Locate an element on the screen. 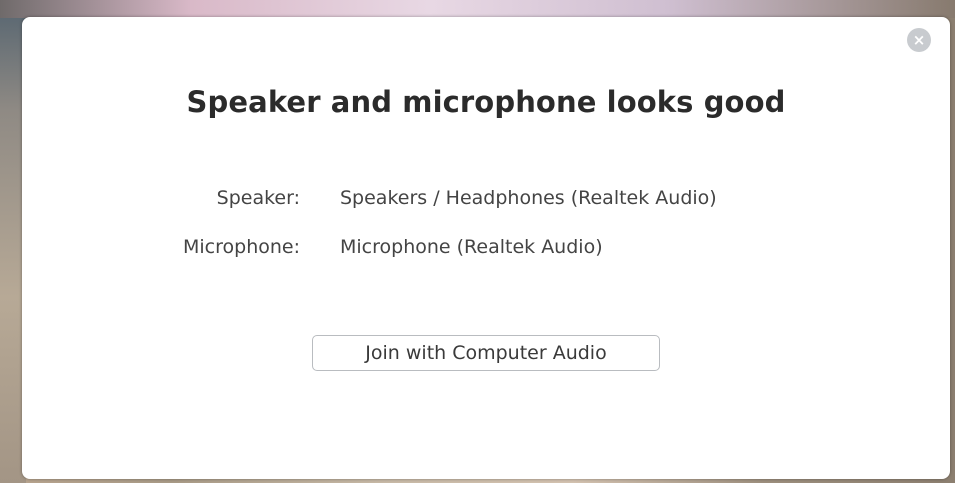  microphone-label: Microphone: is located at coordinates (241, 247).